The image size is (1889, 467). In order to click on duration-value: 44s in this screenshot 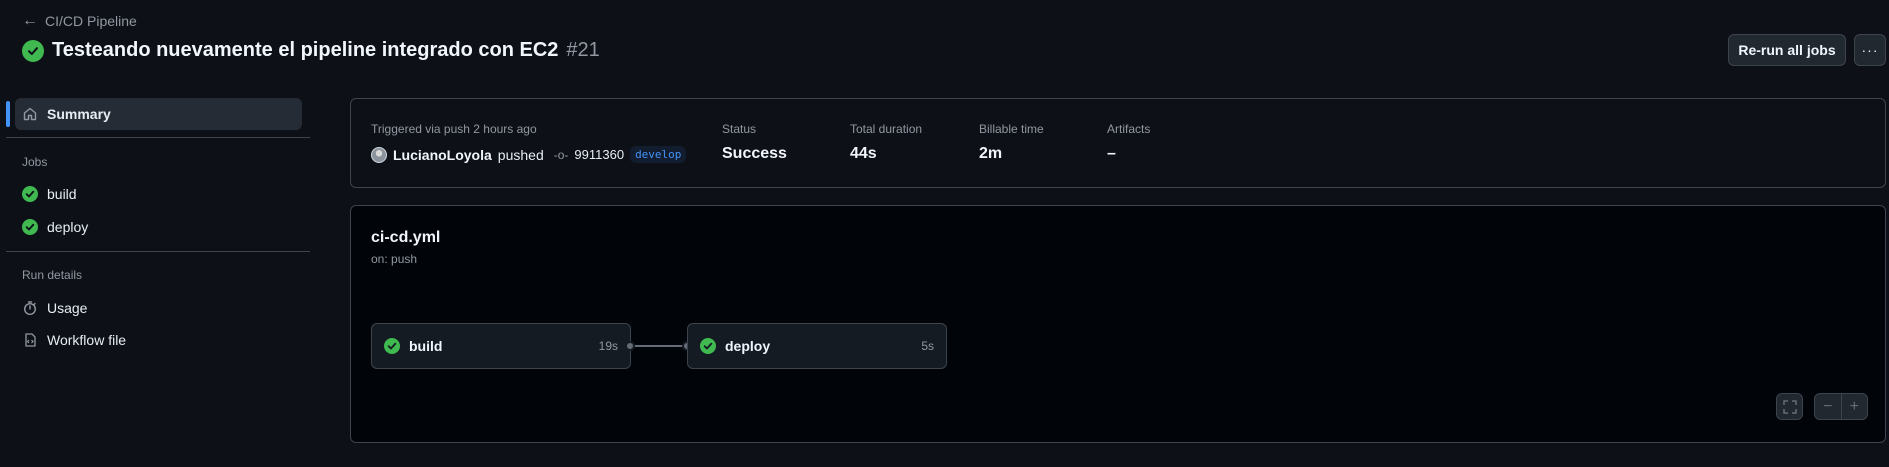, I will do `click(863, 154)`.